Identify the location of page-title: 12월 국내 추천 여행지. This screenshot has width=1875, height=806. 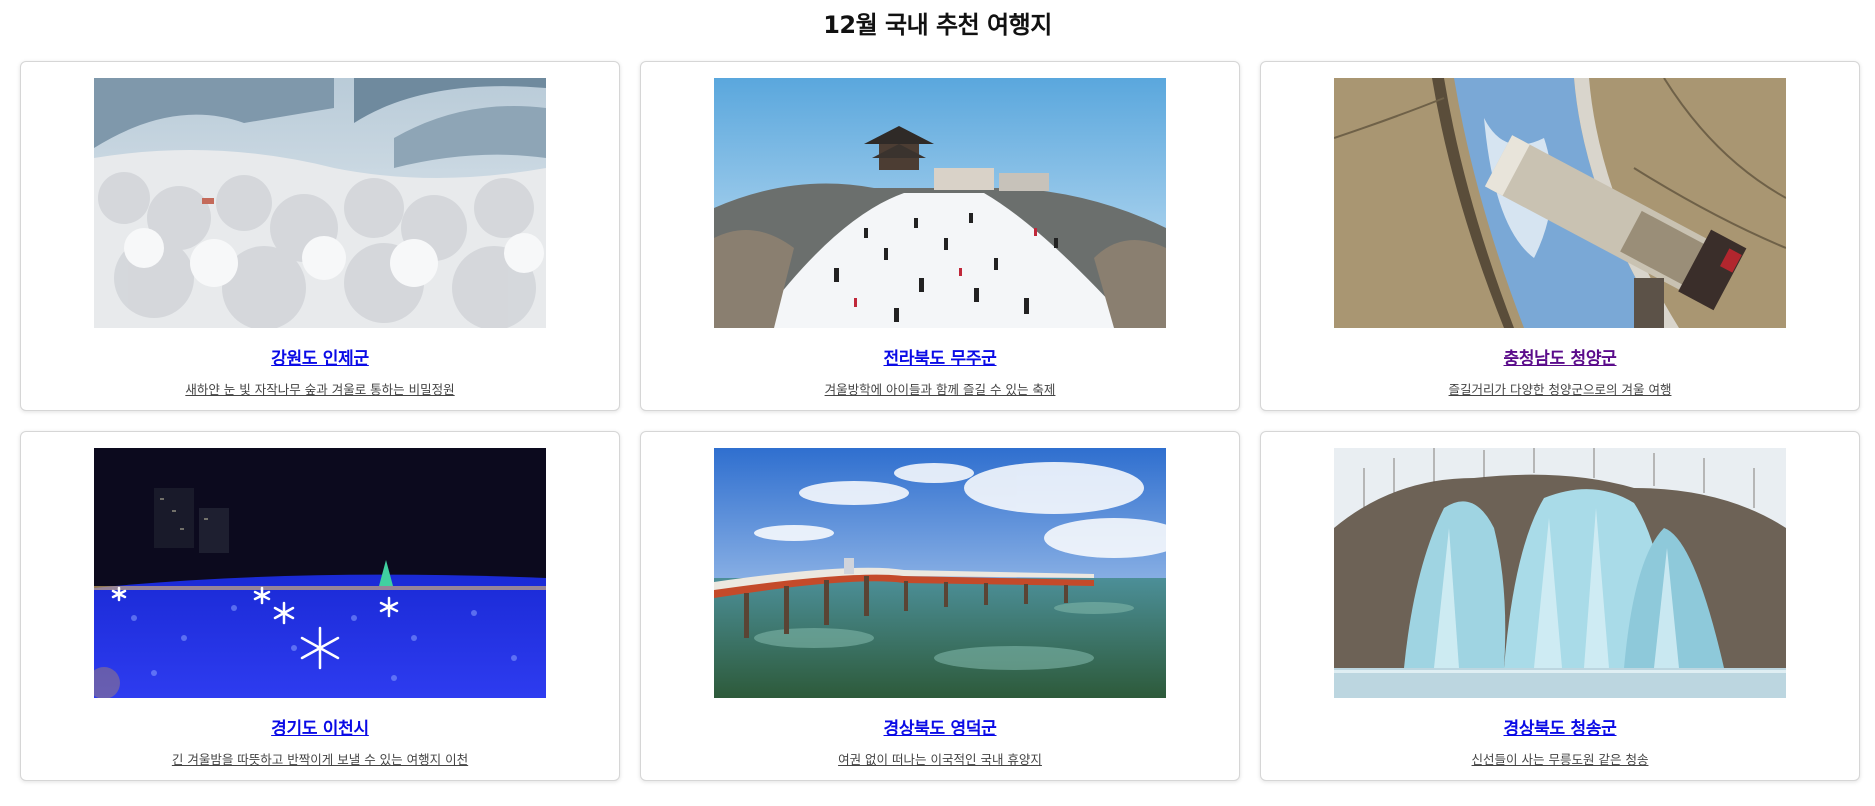
(937, 25).